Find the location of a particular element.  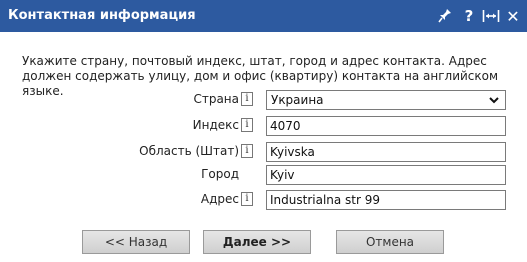

postal-code-label: Индекс is located at coordinates (215, 125).